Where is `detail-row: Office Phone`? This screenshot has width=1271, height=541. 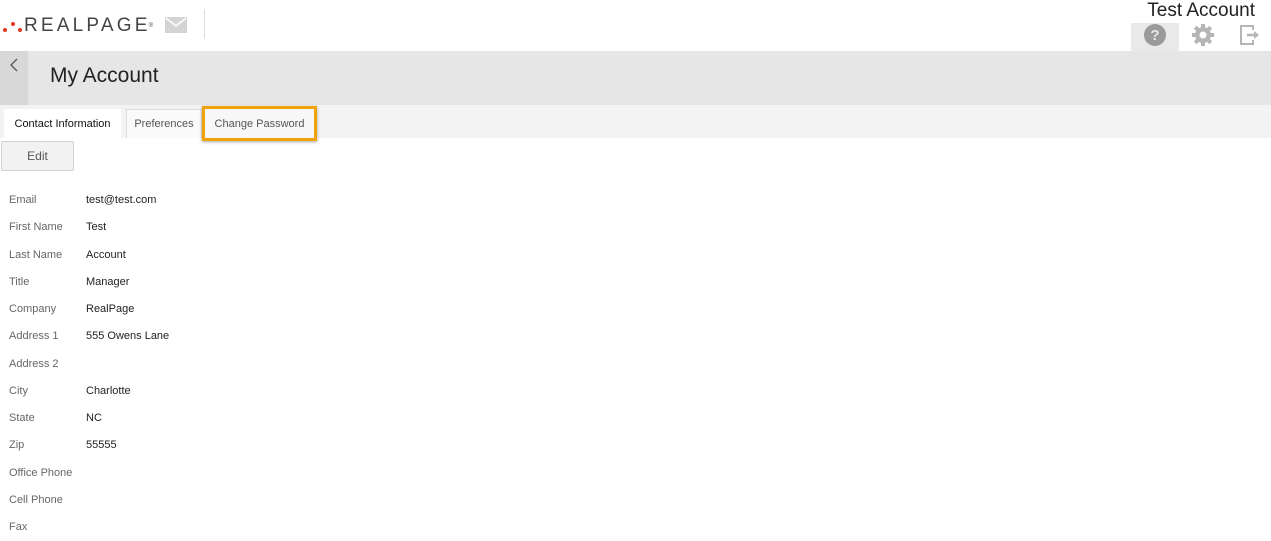 detail-row: Office Phone is located at coordinates (300, 473).